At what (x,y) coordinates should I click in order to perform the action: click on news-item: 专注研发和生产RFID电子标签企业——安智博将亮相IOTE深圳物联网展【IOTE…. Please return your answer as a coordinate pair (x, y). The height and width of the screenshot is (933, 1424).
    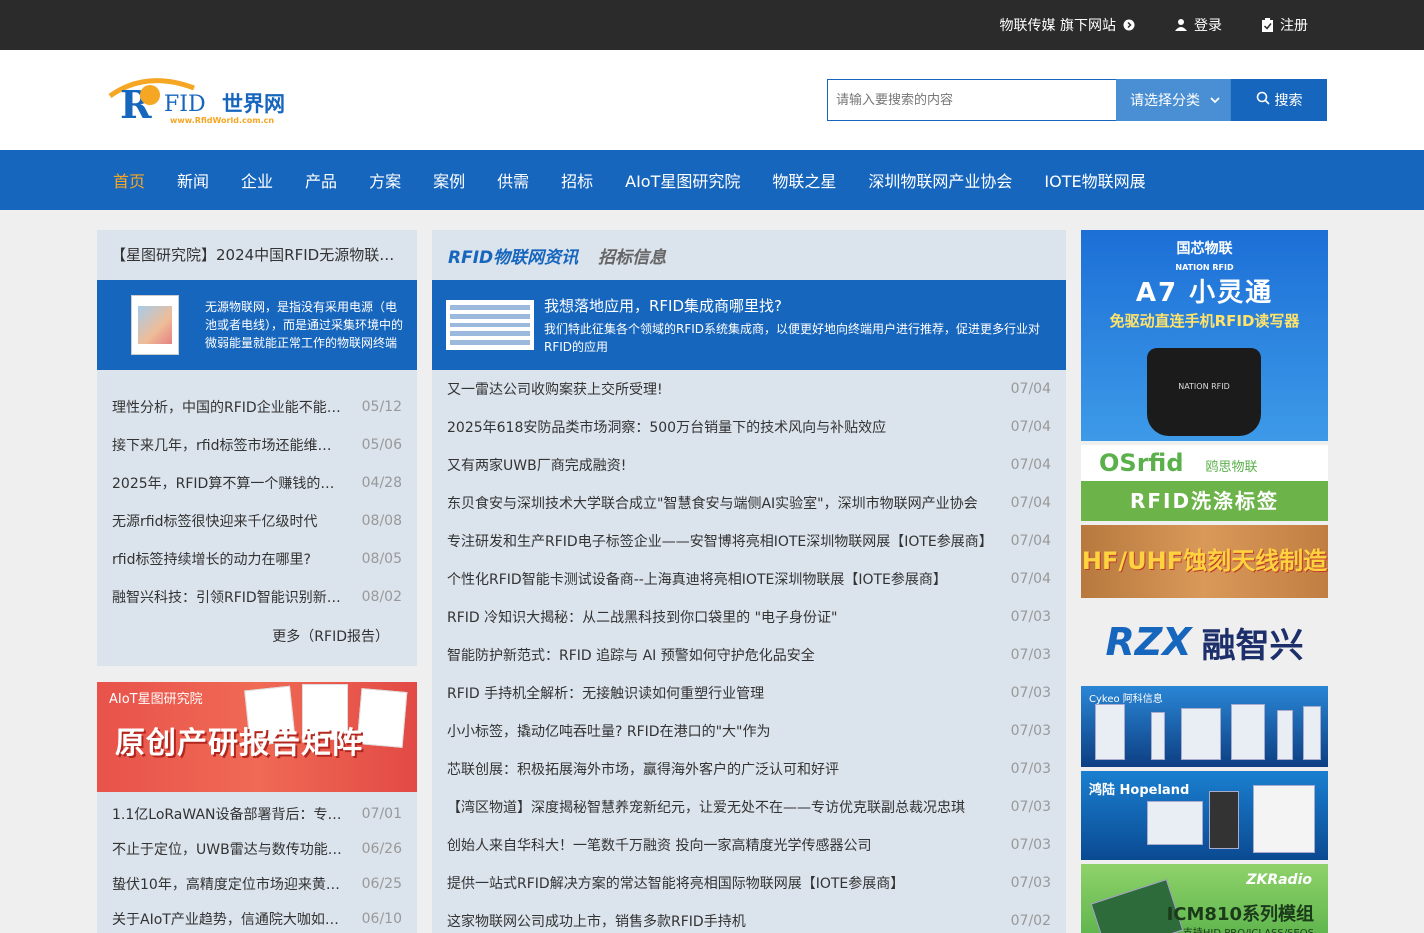
    Looking at the image, I should click on (749, 541).